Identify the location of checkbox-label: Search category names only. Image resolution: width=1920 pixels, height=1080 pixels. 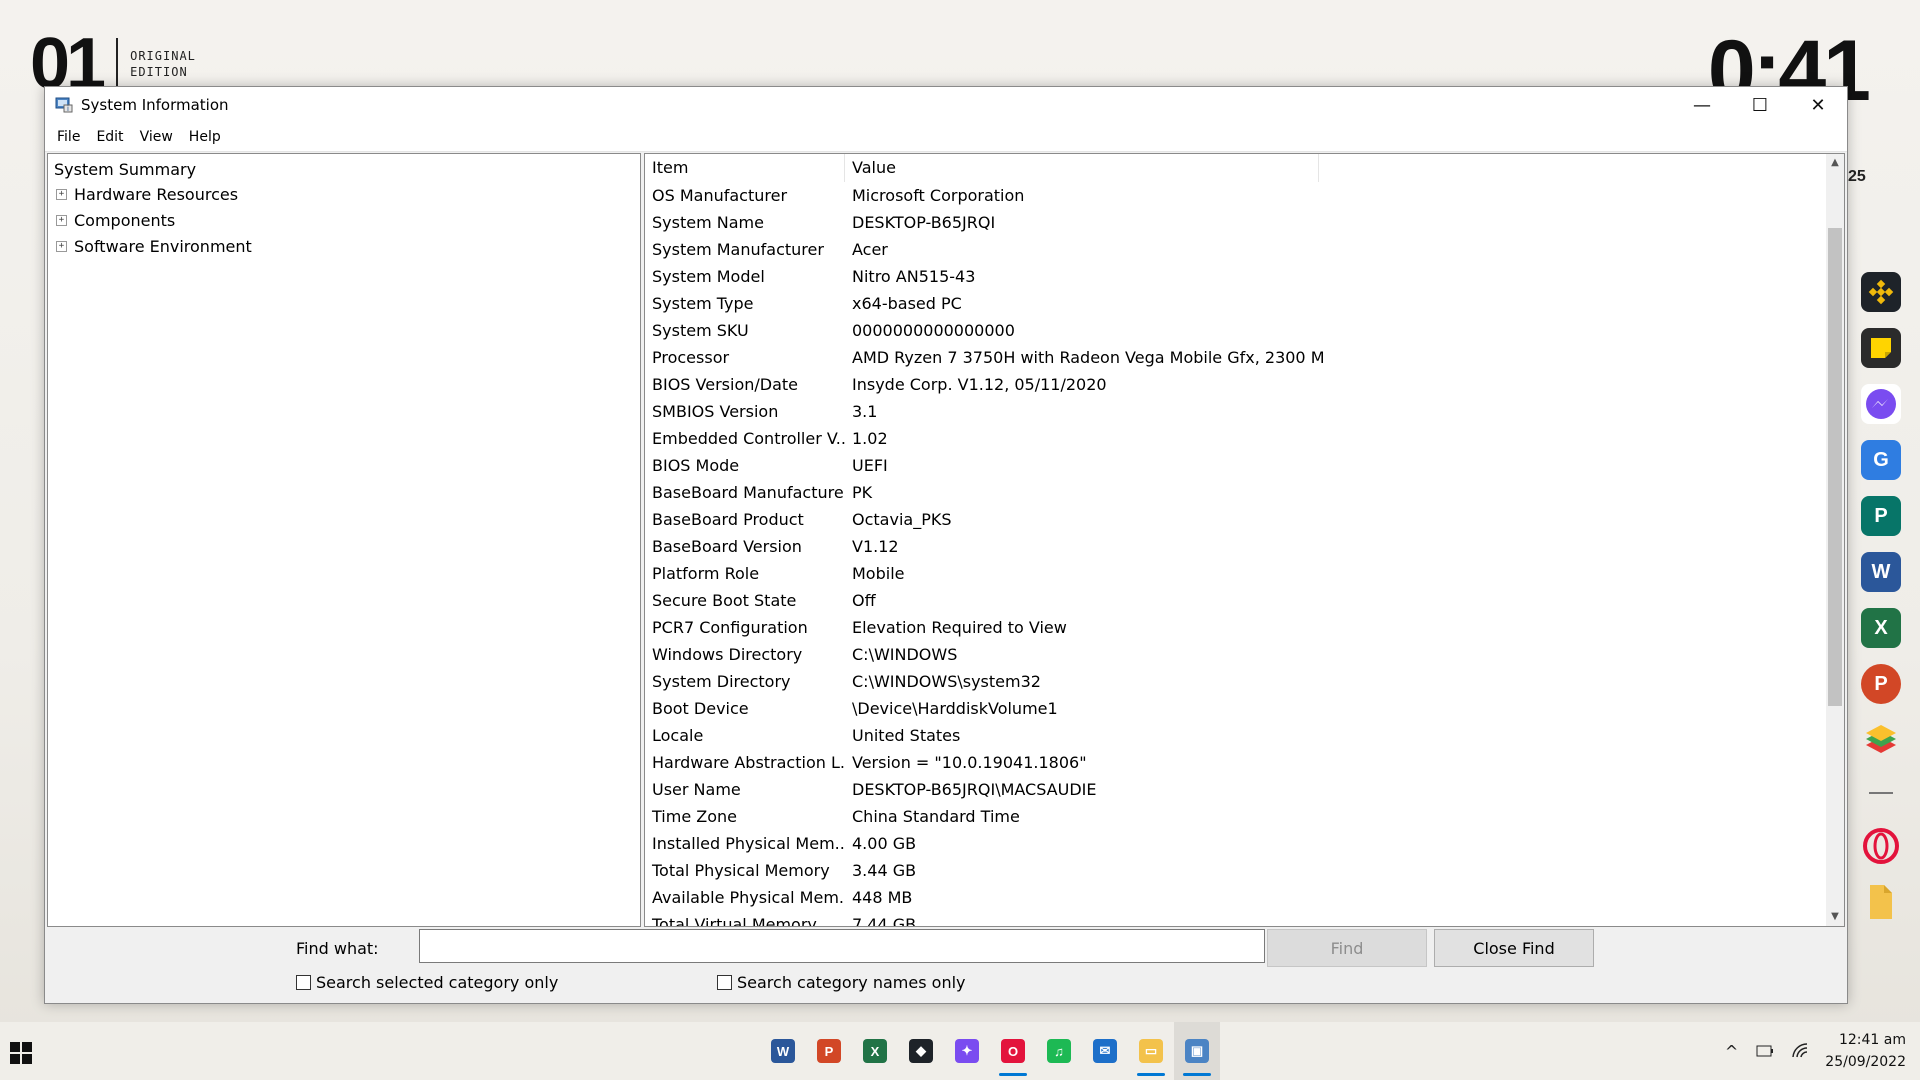
(851, 982).